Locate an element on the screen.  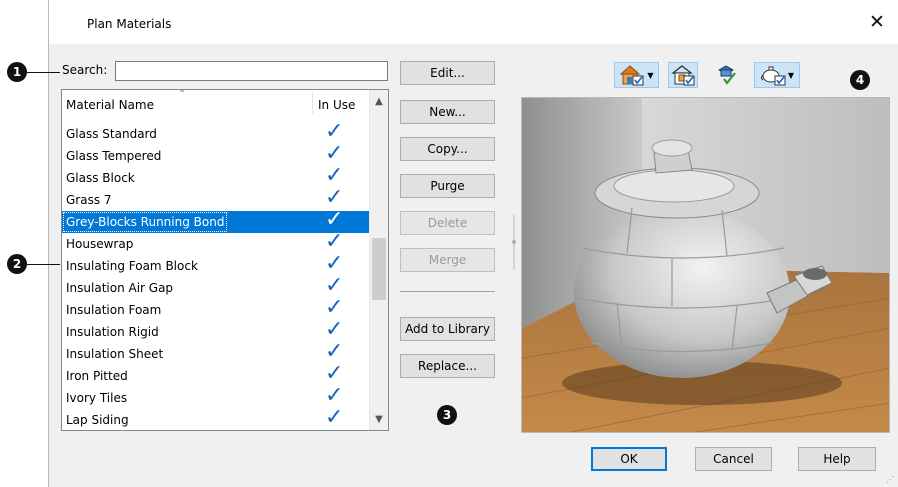
scroll-thumb is located at coordinates (379, 269).